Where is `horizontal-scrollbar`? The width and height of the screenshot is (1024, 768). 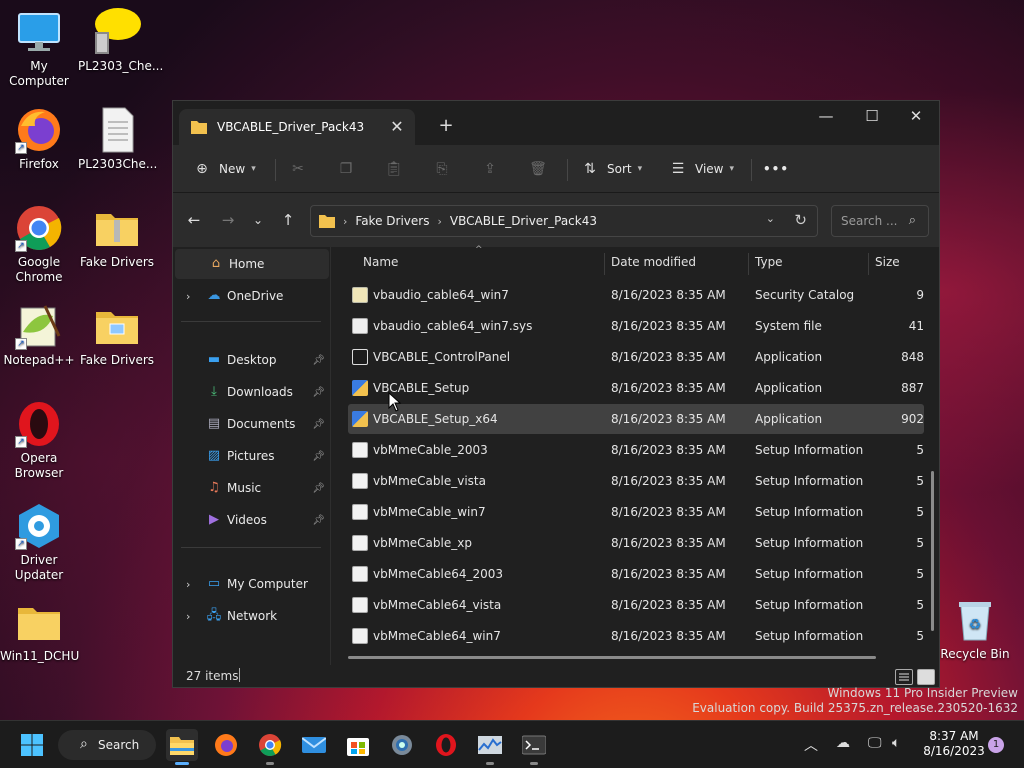 horizontal-scrollbar is located at coordinates (612, 657).